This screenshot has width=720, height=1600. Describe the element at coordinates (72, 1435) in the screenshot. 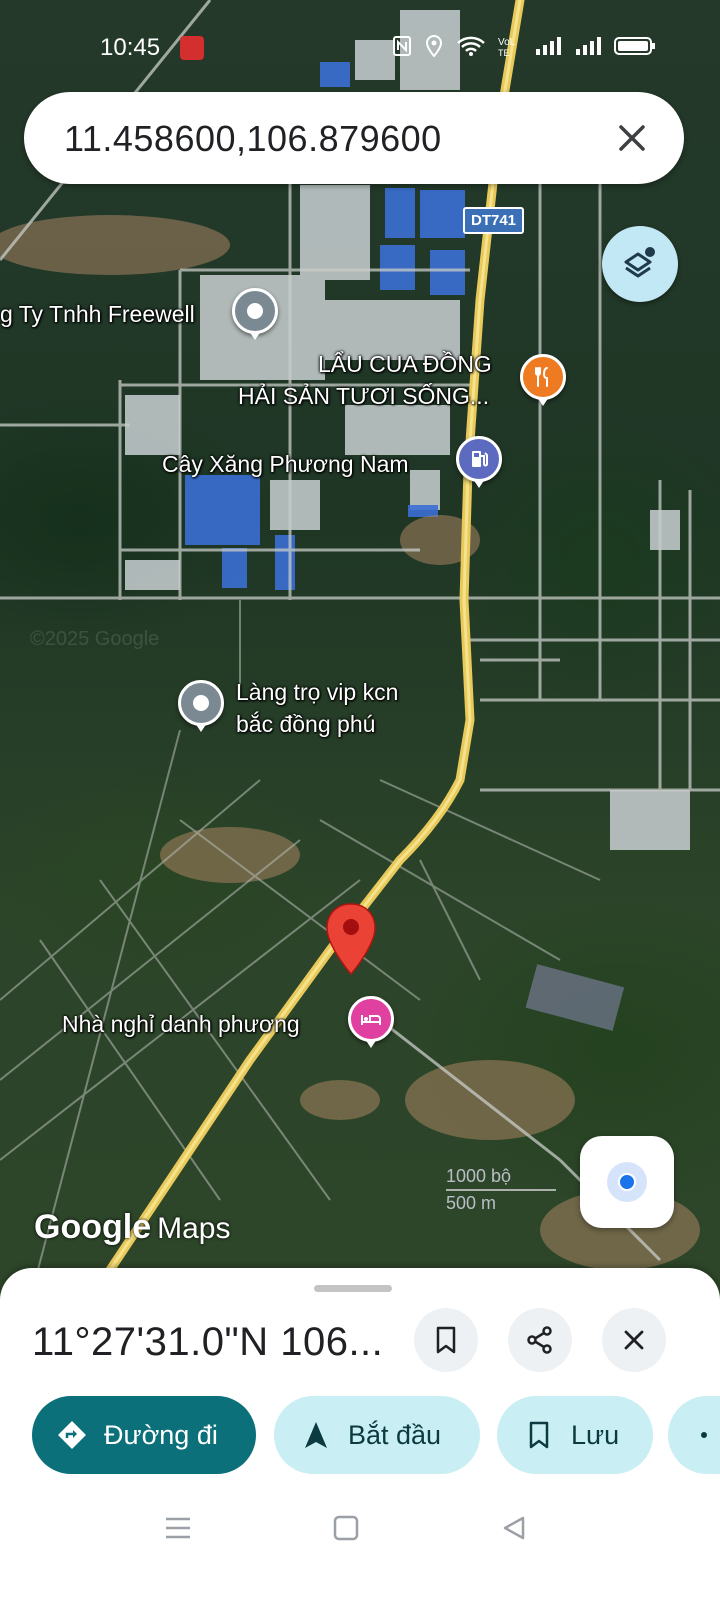

I see `directions-icon` at that location.